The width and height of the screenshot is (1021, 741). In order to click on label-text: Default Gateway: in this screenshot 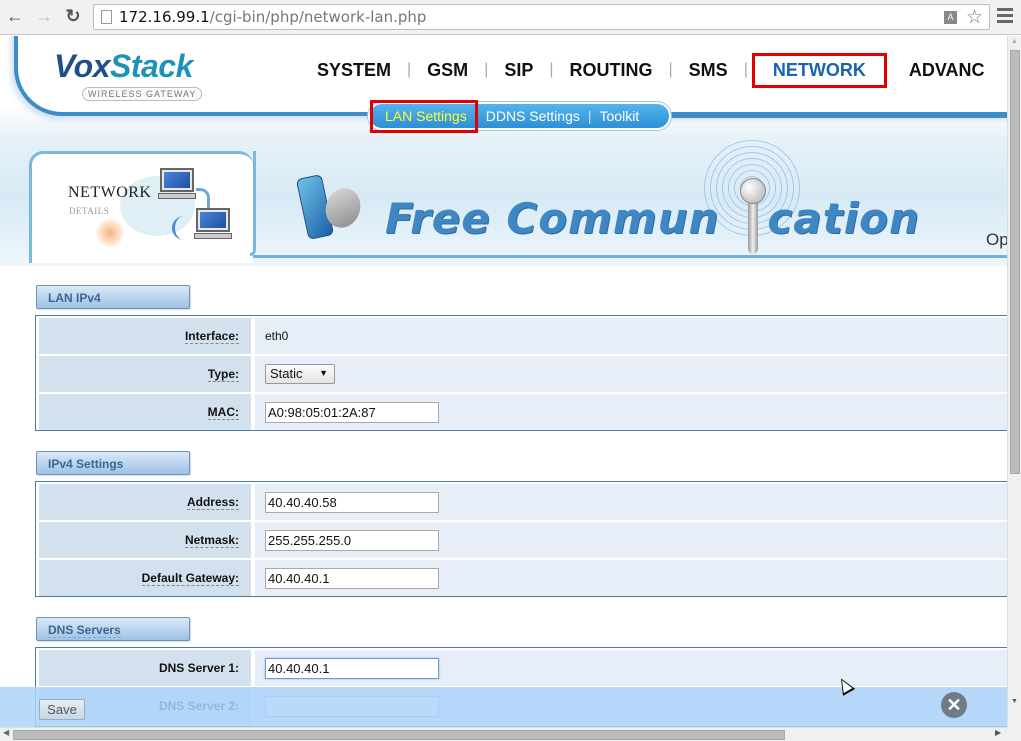, I will do `click(190, 578)`.